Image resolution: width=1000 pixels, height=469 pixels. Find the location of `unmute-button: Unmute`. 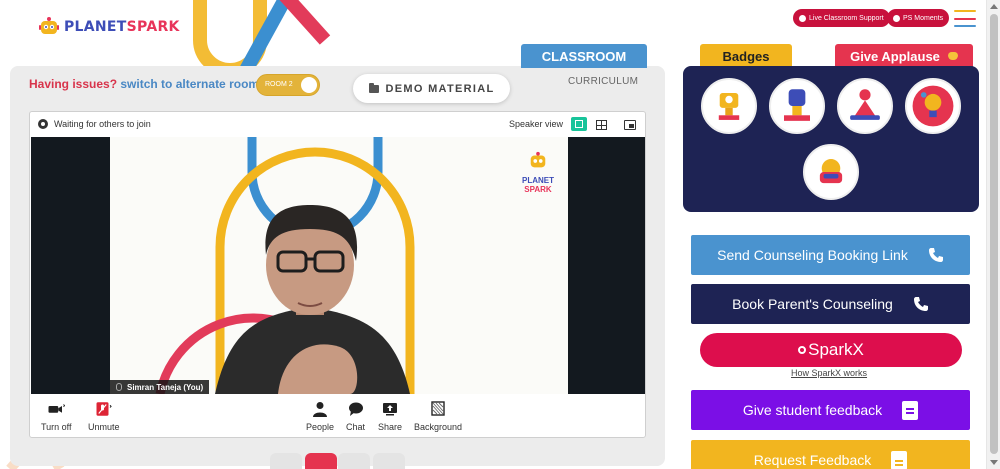

unmute-button: Unmute is located at coordinates (104, 416).